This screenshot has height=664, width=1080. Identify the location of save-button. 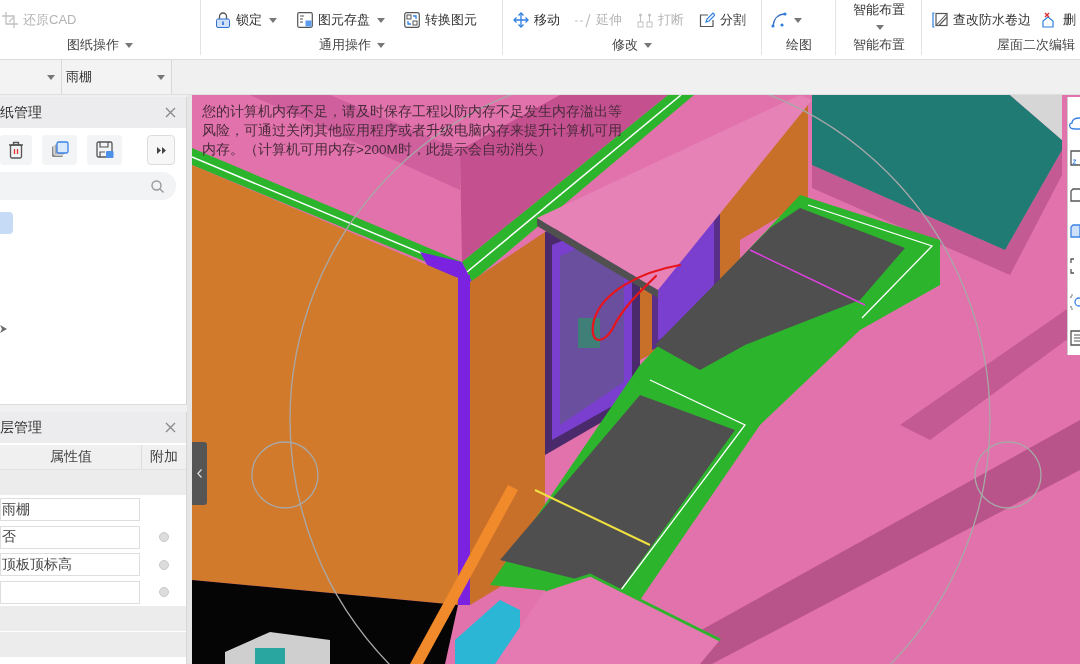
(104, 150).